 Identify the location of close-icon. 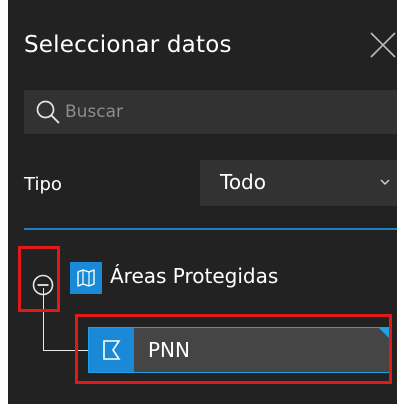
(383, 45).